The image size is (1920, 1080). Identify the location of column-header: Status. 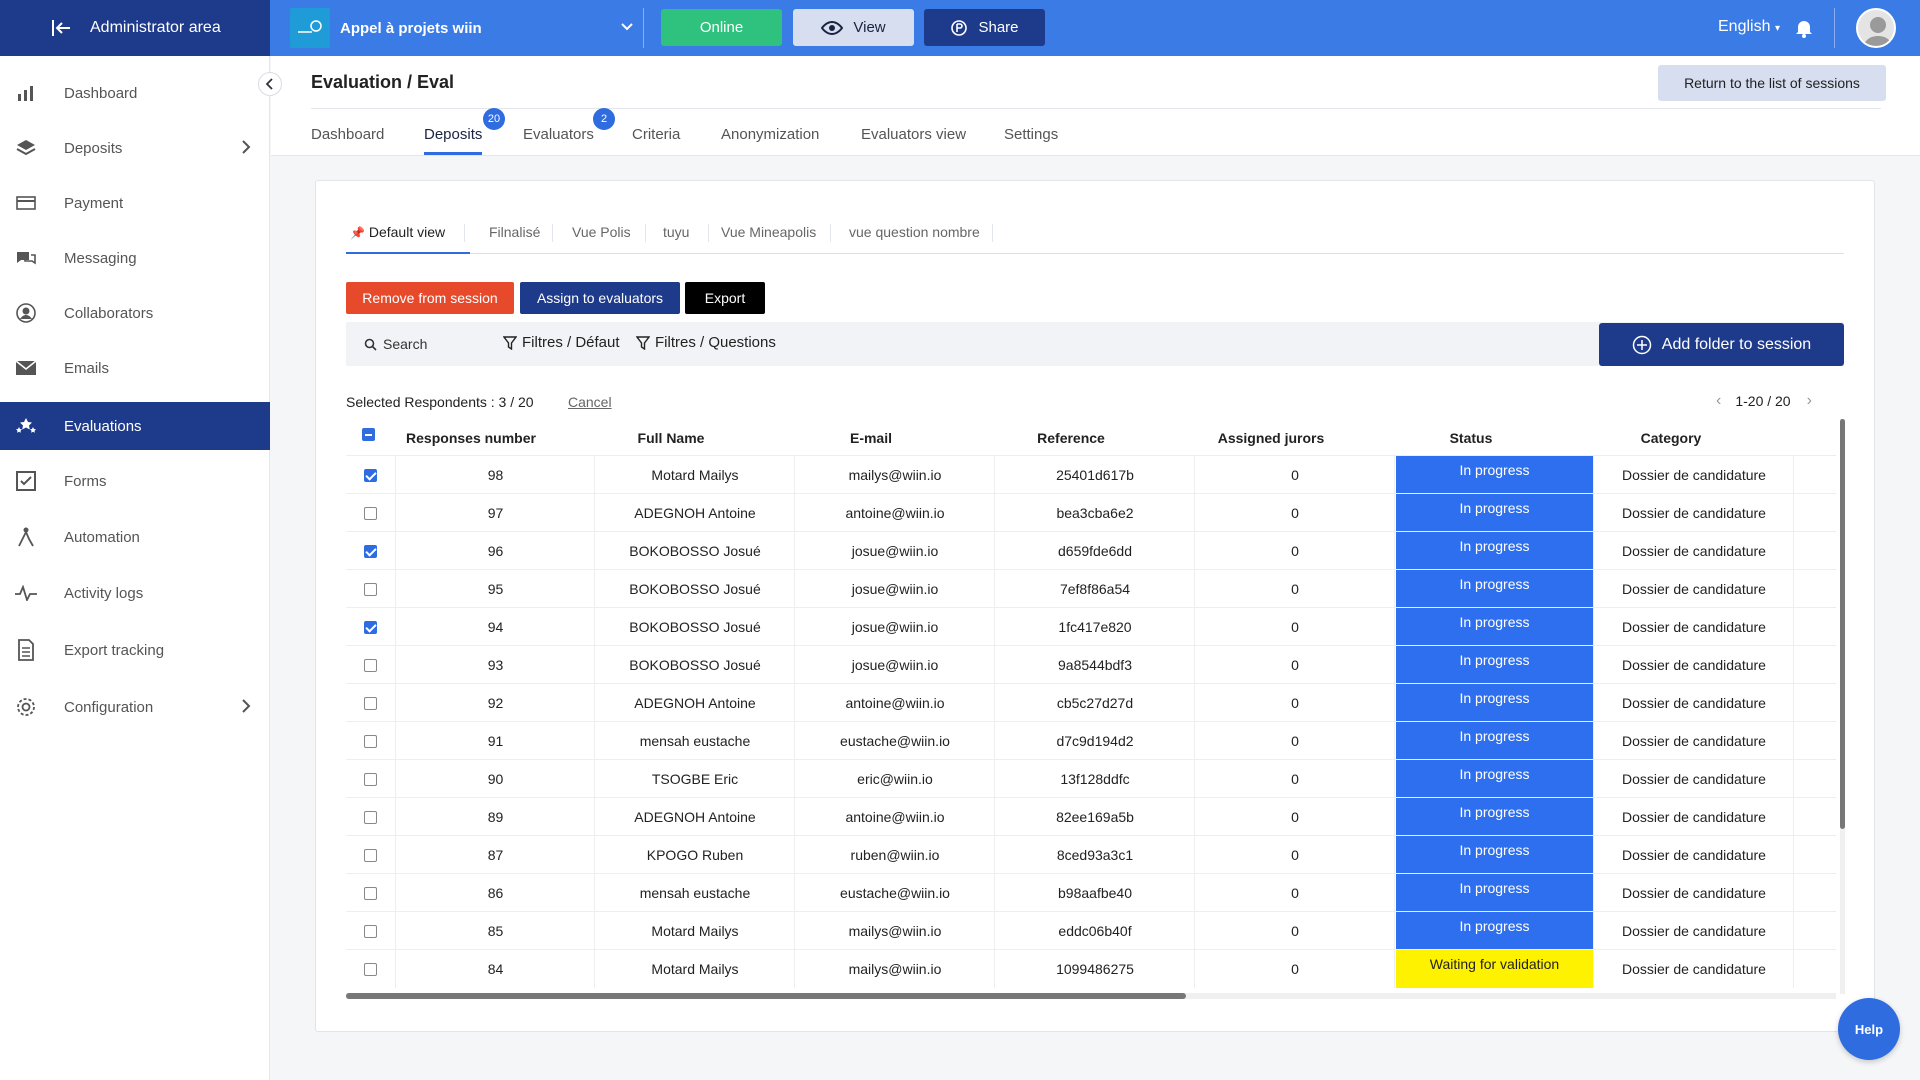
(1471, 438).